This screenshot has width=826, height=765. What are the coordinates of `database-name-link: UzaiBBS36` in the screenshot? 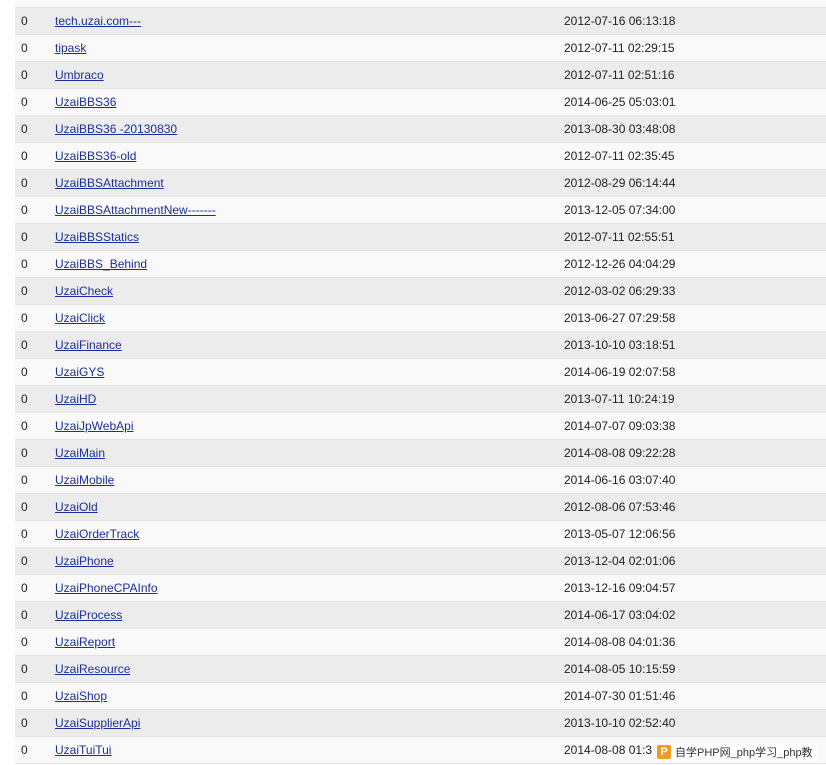 It's located at (85, 102).